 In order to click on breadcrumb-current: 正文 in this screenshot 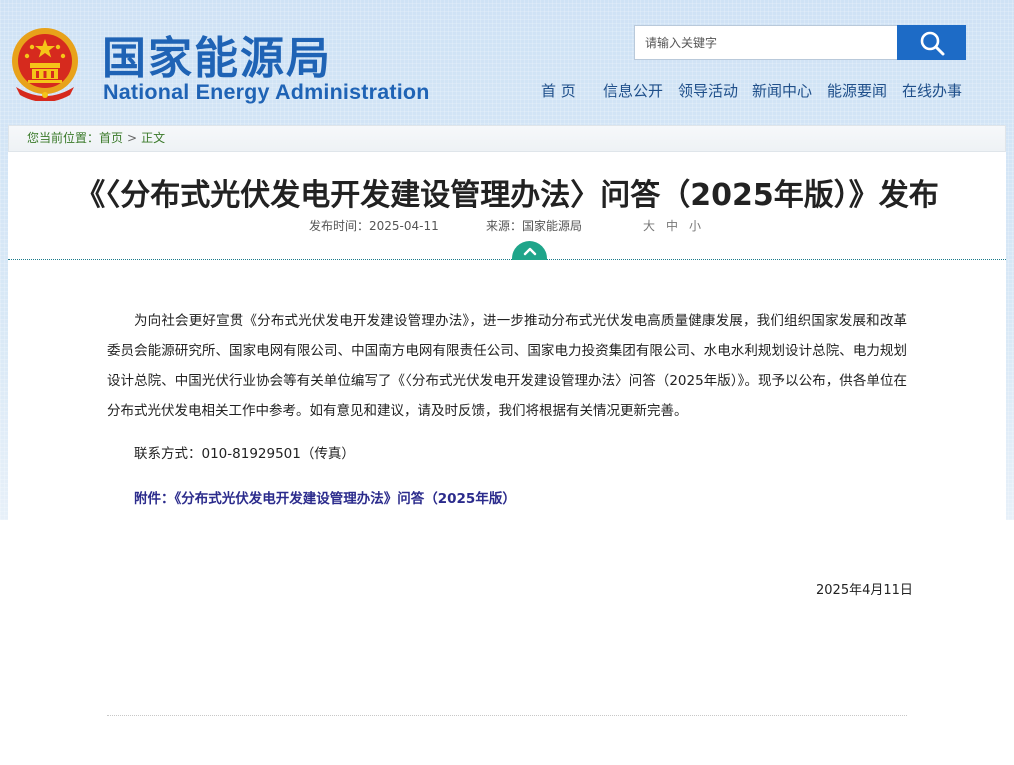, I will do `click(153, 138)`.